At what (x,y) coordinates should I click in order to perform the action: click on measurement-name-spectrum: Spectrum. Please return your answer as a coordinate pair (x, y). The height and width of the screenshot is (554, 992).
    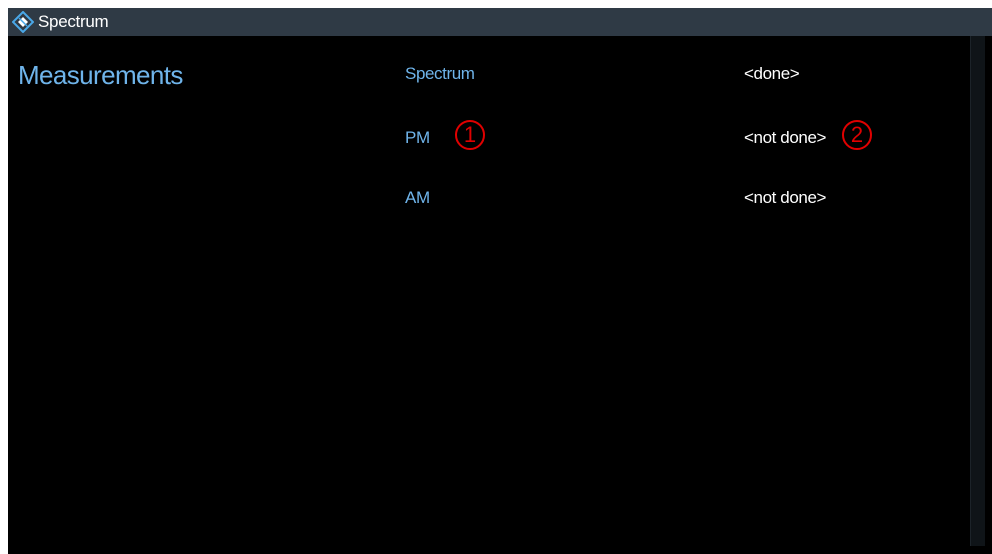
    Looking at the image, I should click on (440, 74).